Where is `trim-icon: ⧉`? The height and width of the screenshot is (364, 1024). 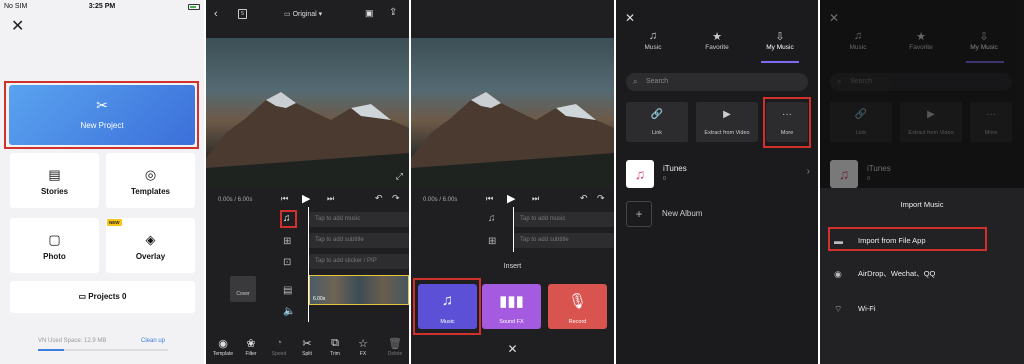
trim-icon: ⧉ is located at coordinates (335, 343).